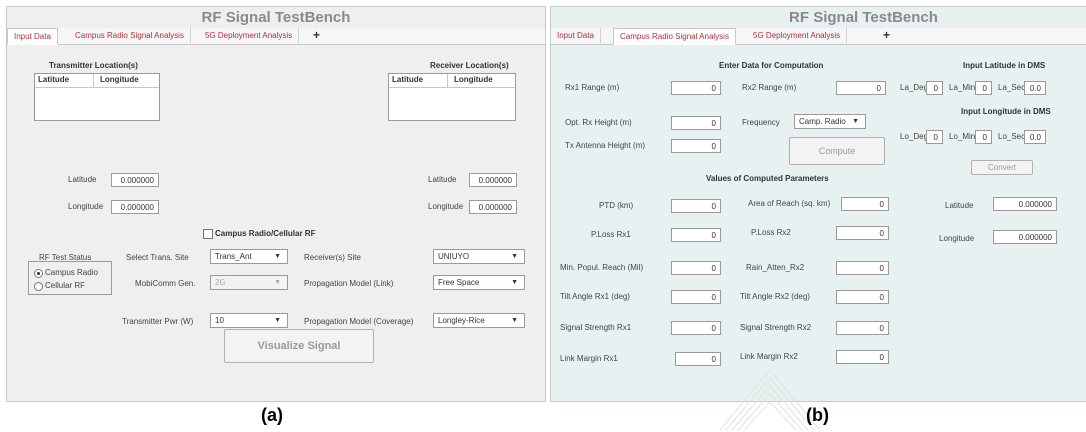  Describe the element at coordinates (65, 285) in the screenshot. I see `cellular-rf-label: Cellular RF` at that location.